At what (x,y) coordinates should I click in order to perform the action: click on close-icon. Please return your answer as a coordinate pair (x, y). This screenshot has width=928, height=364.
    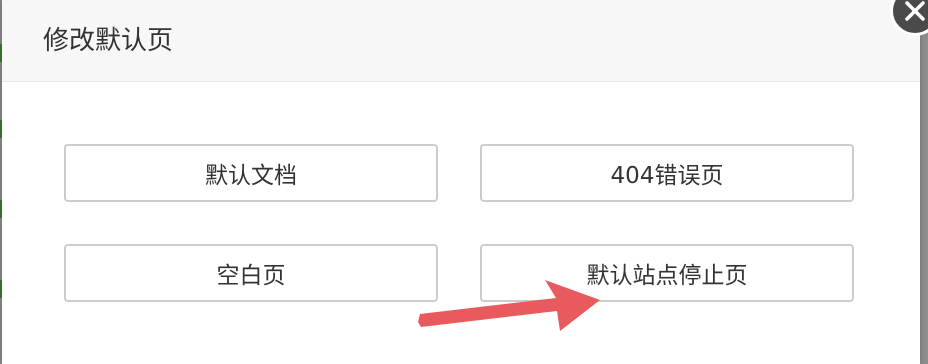
    Looking at the image, I should click on (915, 11).